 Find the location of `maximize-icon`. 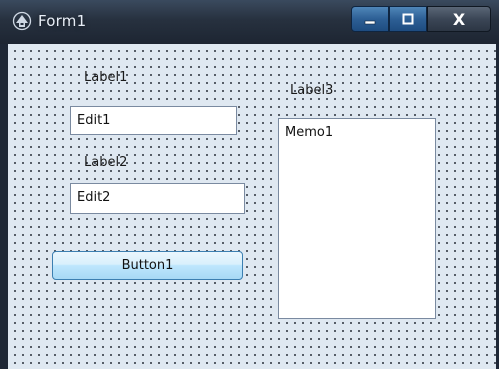

maximize-icon is located at coordinates (408, 19).